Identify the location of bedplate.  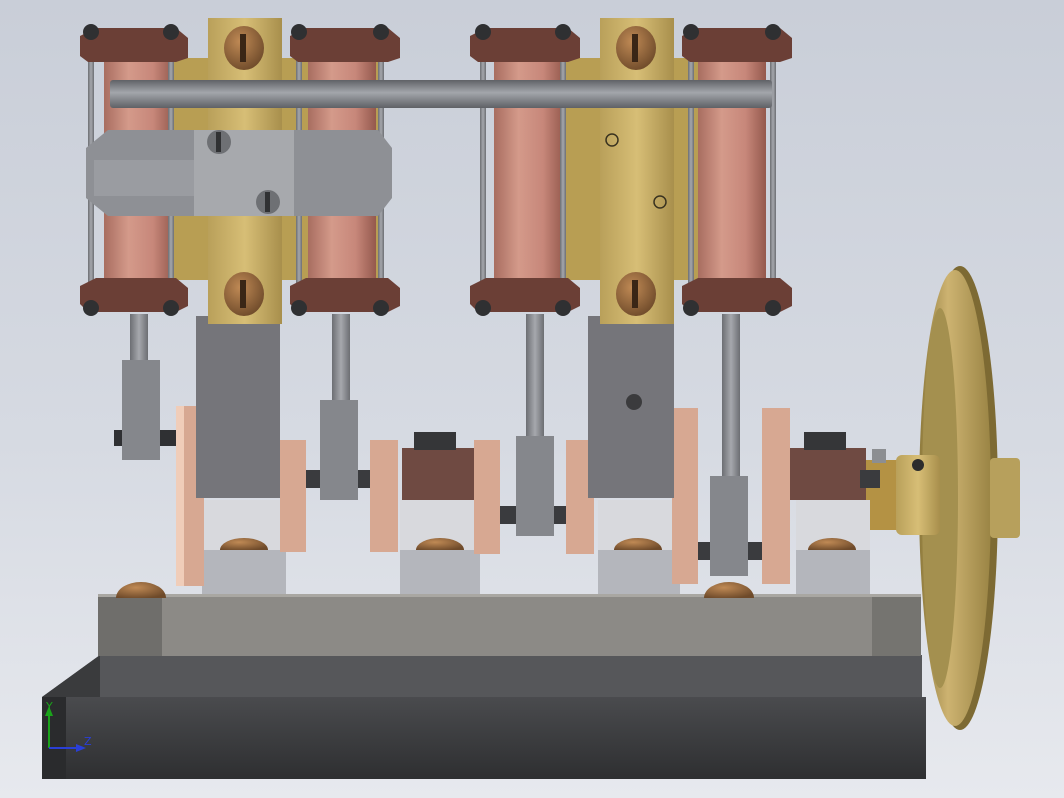
(509, 625).